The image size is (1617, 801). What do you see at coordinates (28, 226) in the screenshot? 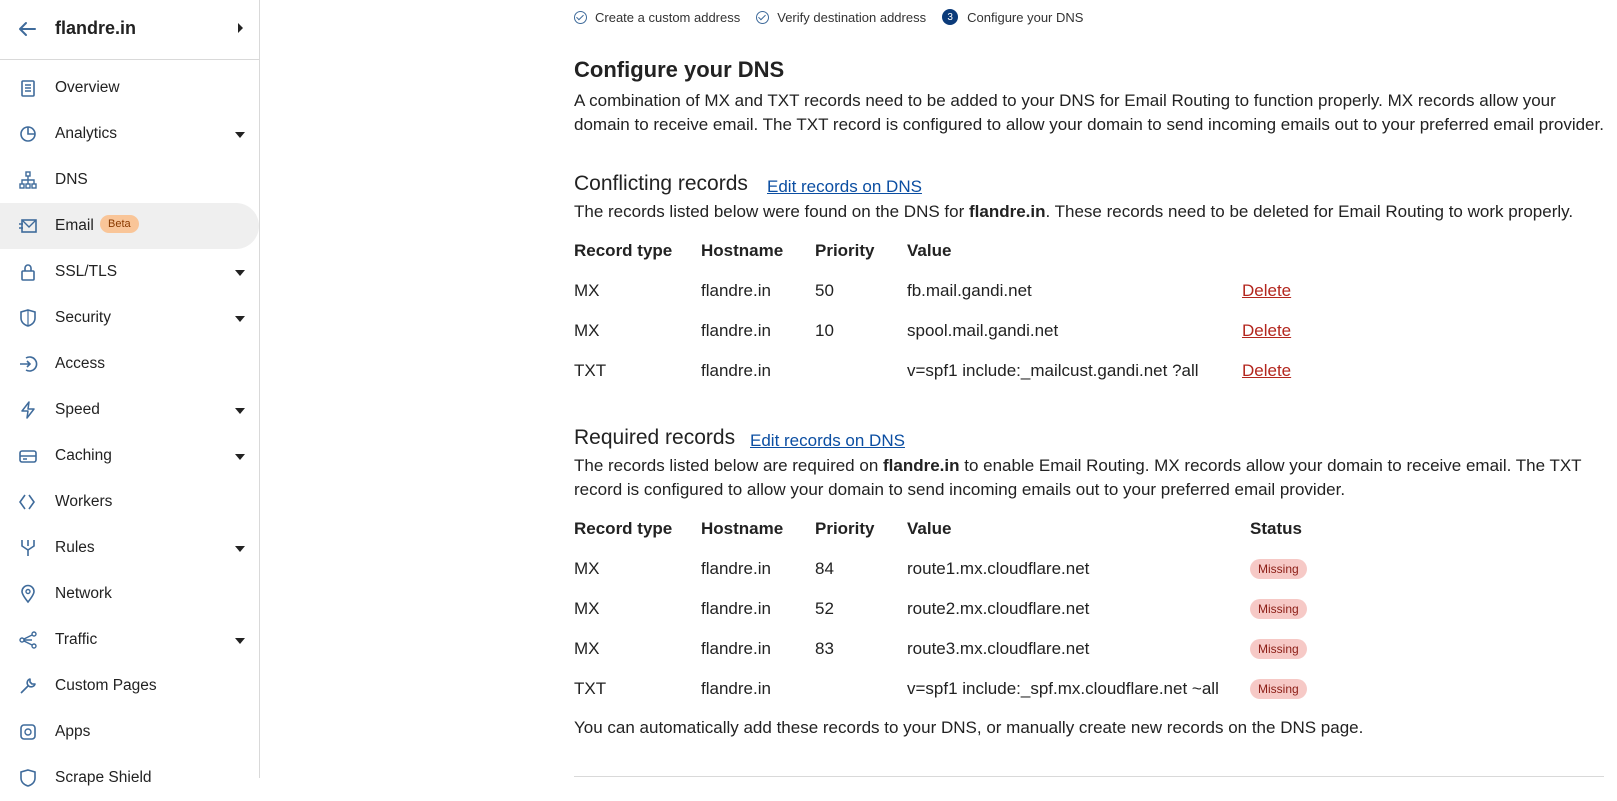
I see `email-icon` at bounding box center [28, 226].